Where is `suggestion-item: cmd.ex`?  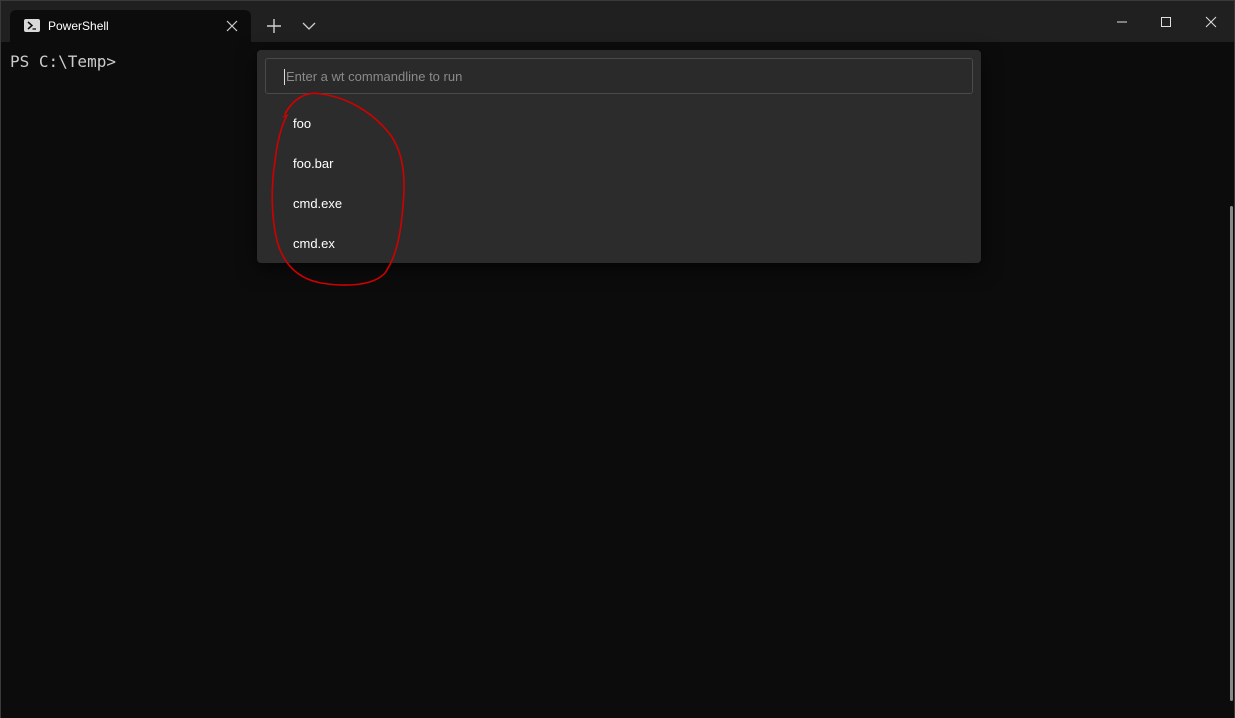
suggestion-item: cmd.ex is located at coordinates (314, 244).